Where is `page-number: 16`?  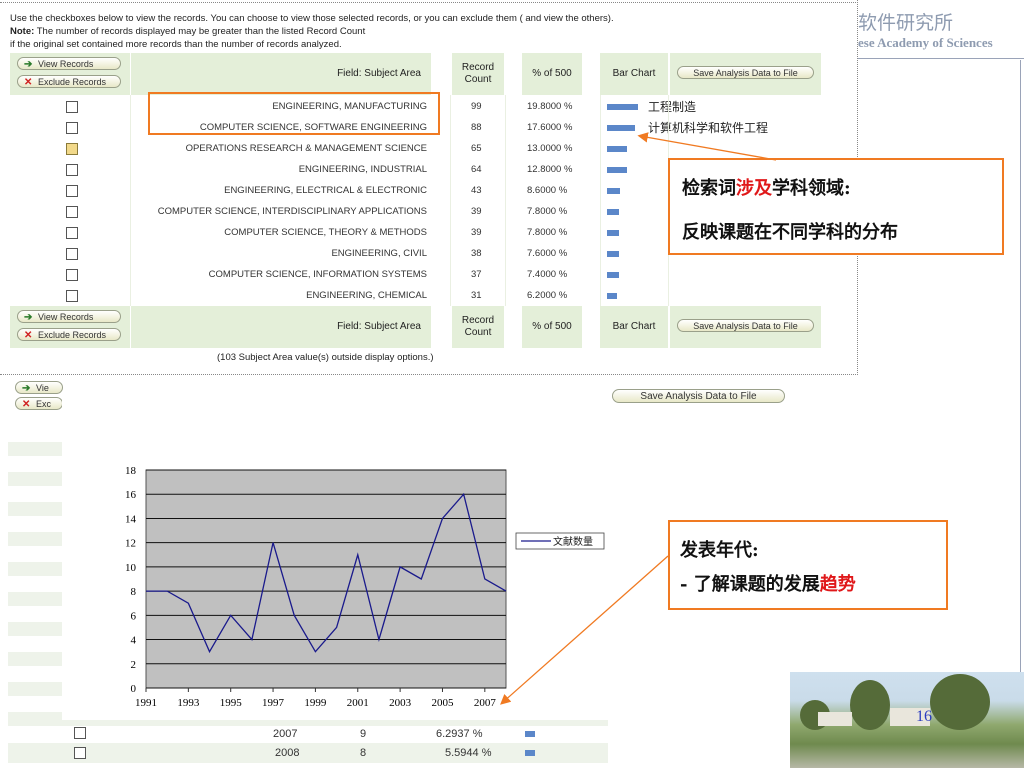 page-number: 16 is located at coordinates (924, 716).